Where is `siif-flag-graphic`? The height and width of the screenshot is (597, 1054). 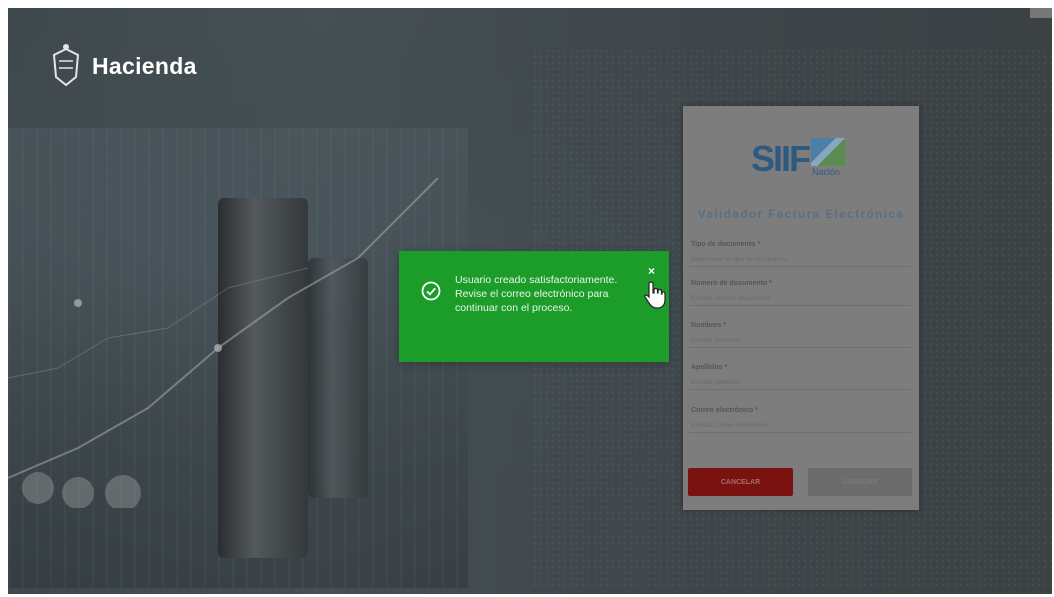 siif-flag-graphic is located at coordinates (828, 152).